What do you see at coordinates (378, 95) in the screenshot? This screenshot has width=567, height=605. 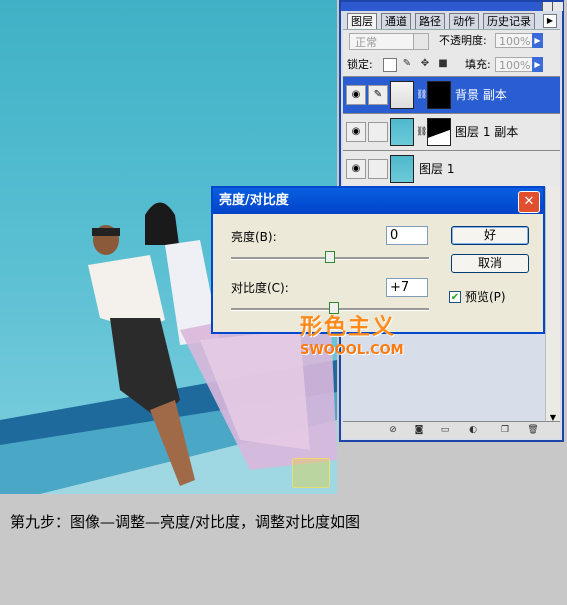 I see `brush-icon: ✎` at bounding box center [378, 95].